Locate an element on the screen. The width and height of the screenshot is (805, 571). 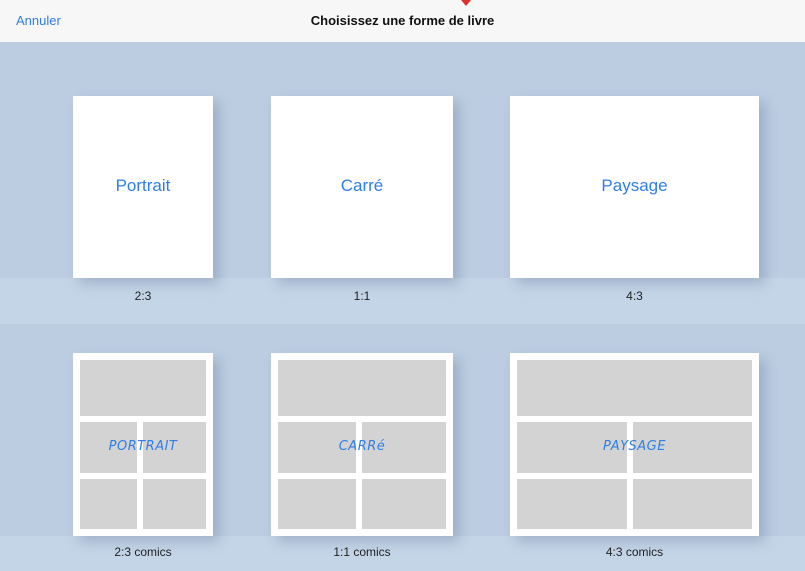
format-card-landscape: Paysage is located at coordinates (634, 187).